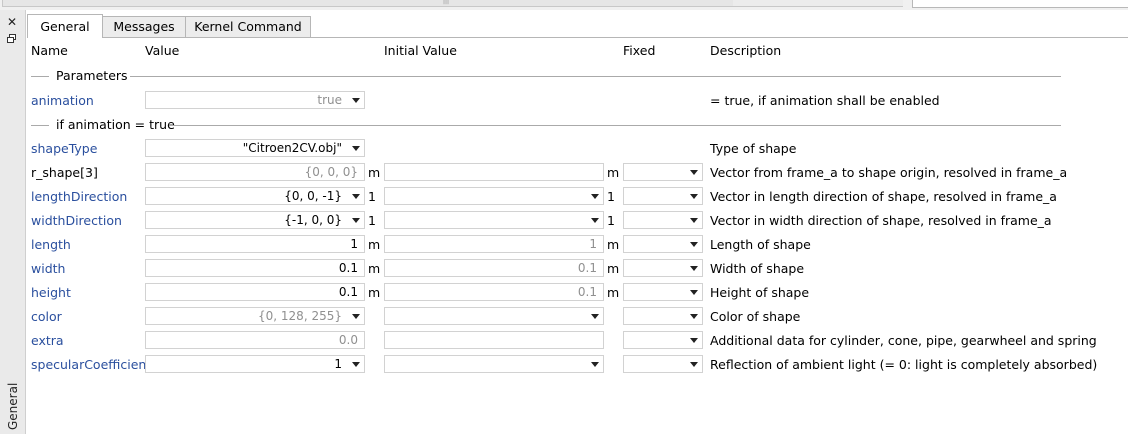 The height and width of the screenshot is (434, 1128). What do you see at coordinates (13, 222) in the screenshot?
I see `docked-panel-strip: ✕ General` at bounding box center [13, 222].